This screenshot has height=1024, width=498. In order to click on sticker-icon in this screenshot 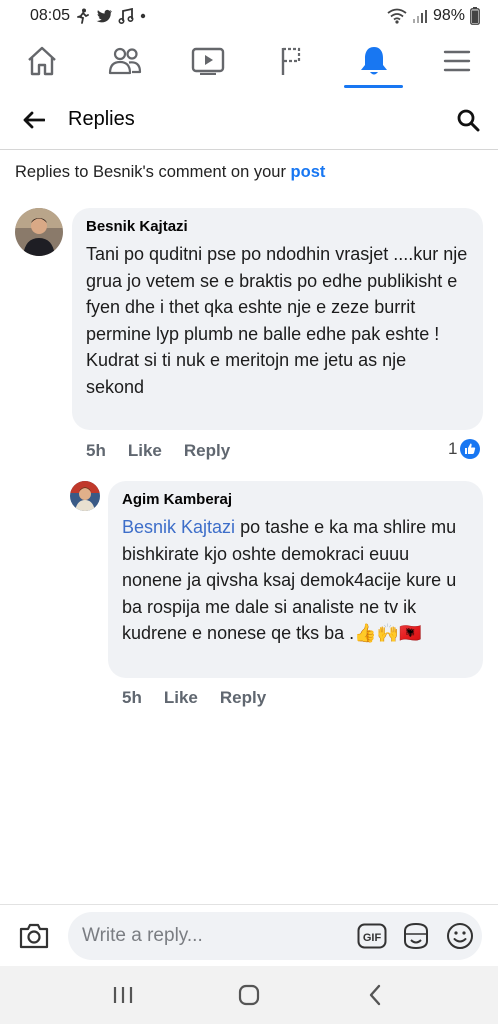, I will do `click(416, 935)`.